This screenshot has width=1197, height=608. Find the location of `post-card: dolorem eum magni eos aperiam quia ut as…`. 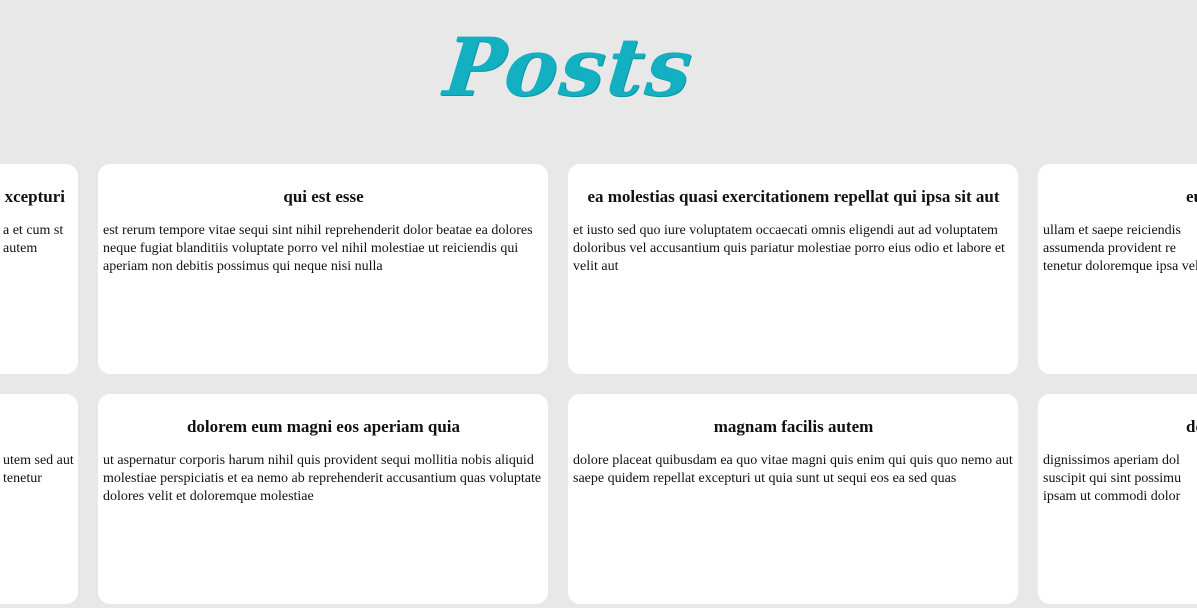

post-card: dolorem eum magni eos aperiam quia ut as… is located at coordinates (323, 499).